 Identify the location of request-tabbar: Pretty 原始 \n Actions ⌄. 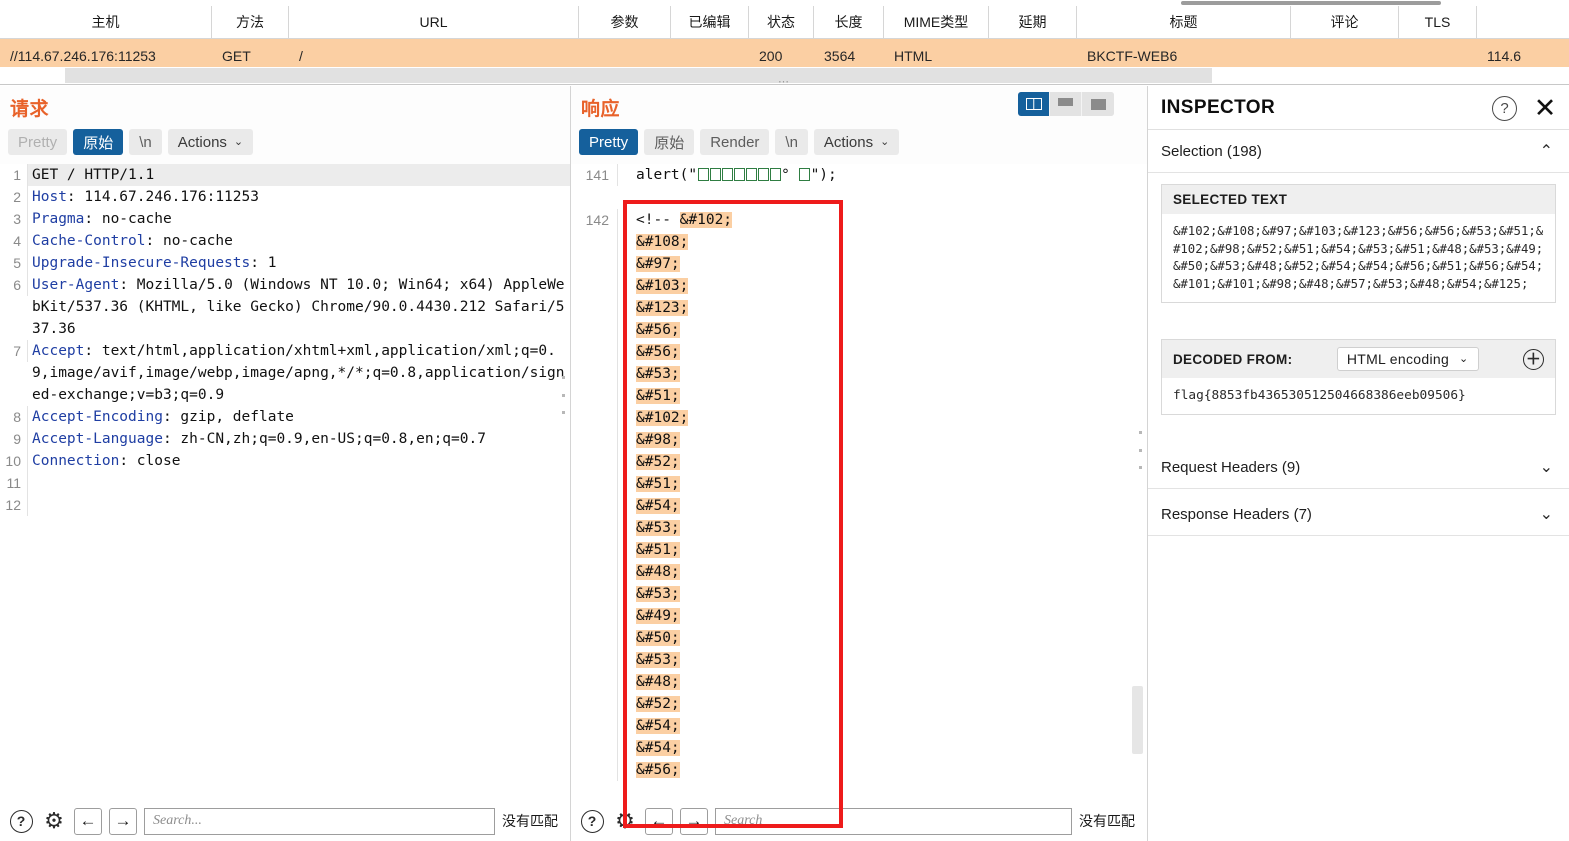
(131, 142).